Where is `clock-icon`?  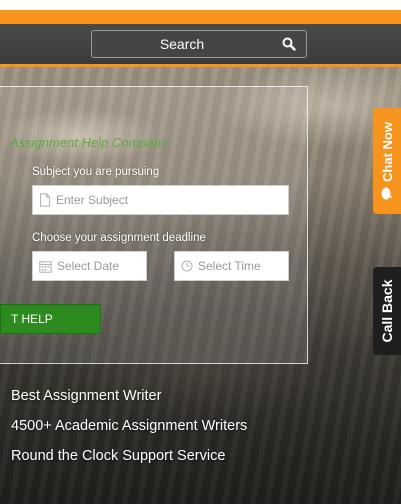 clock-icon is located at coordinates (187, 266).